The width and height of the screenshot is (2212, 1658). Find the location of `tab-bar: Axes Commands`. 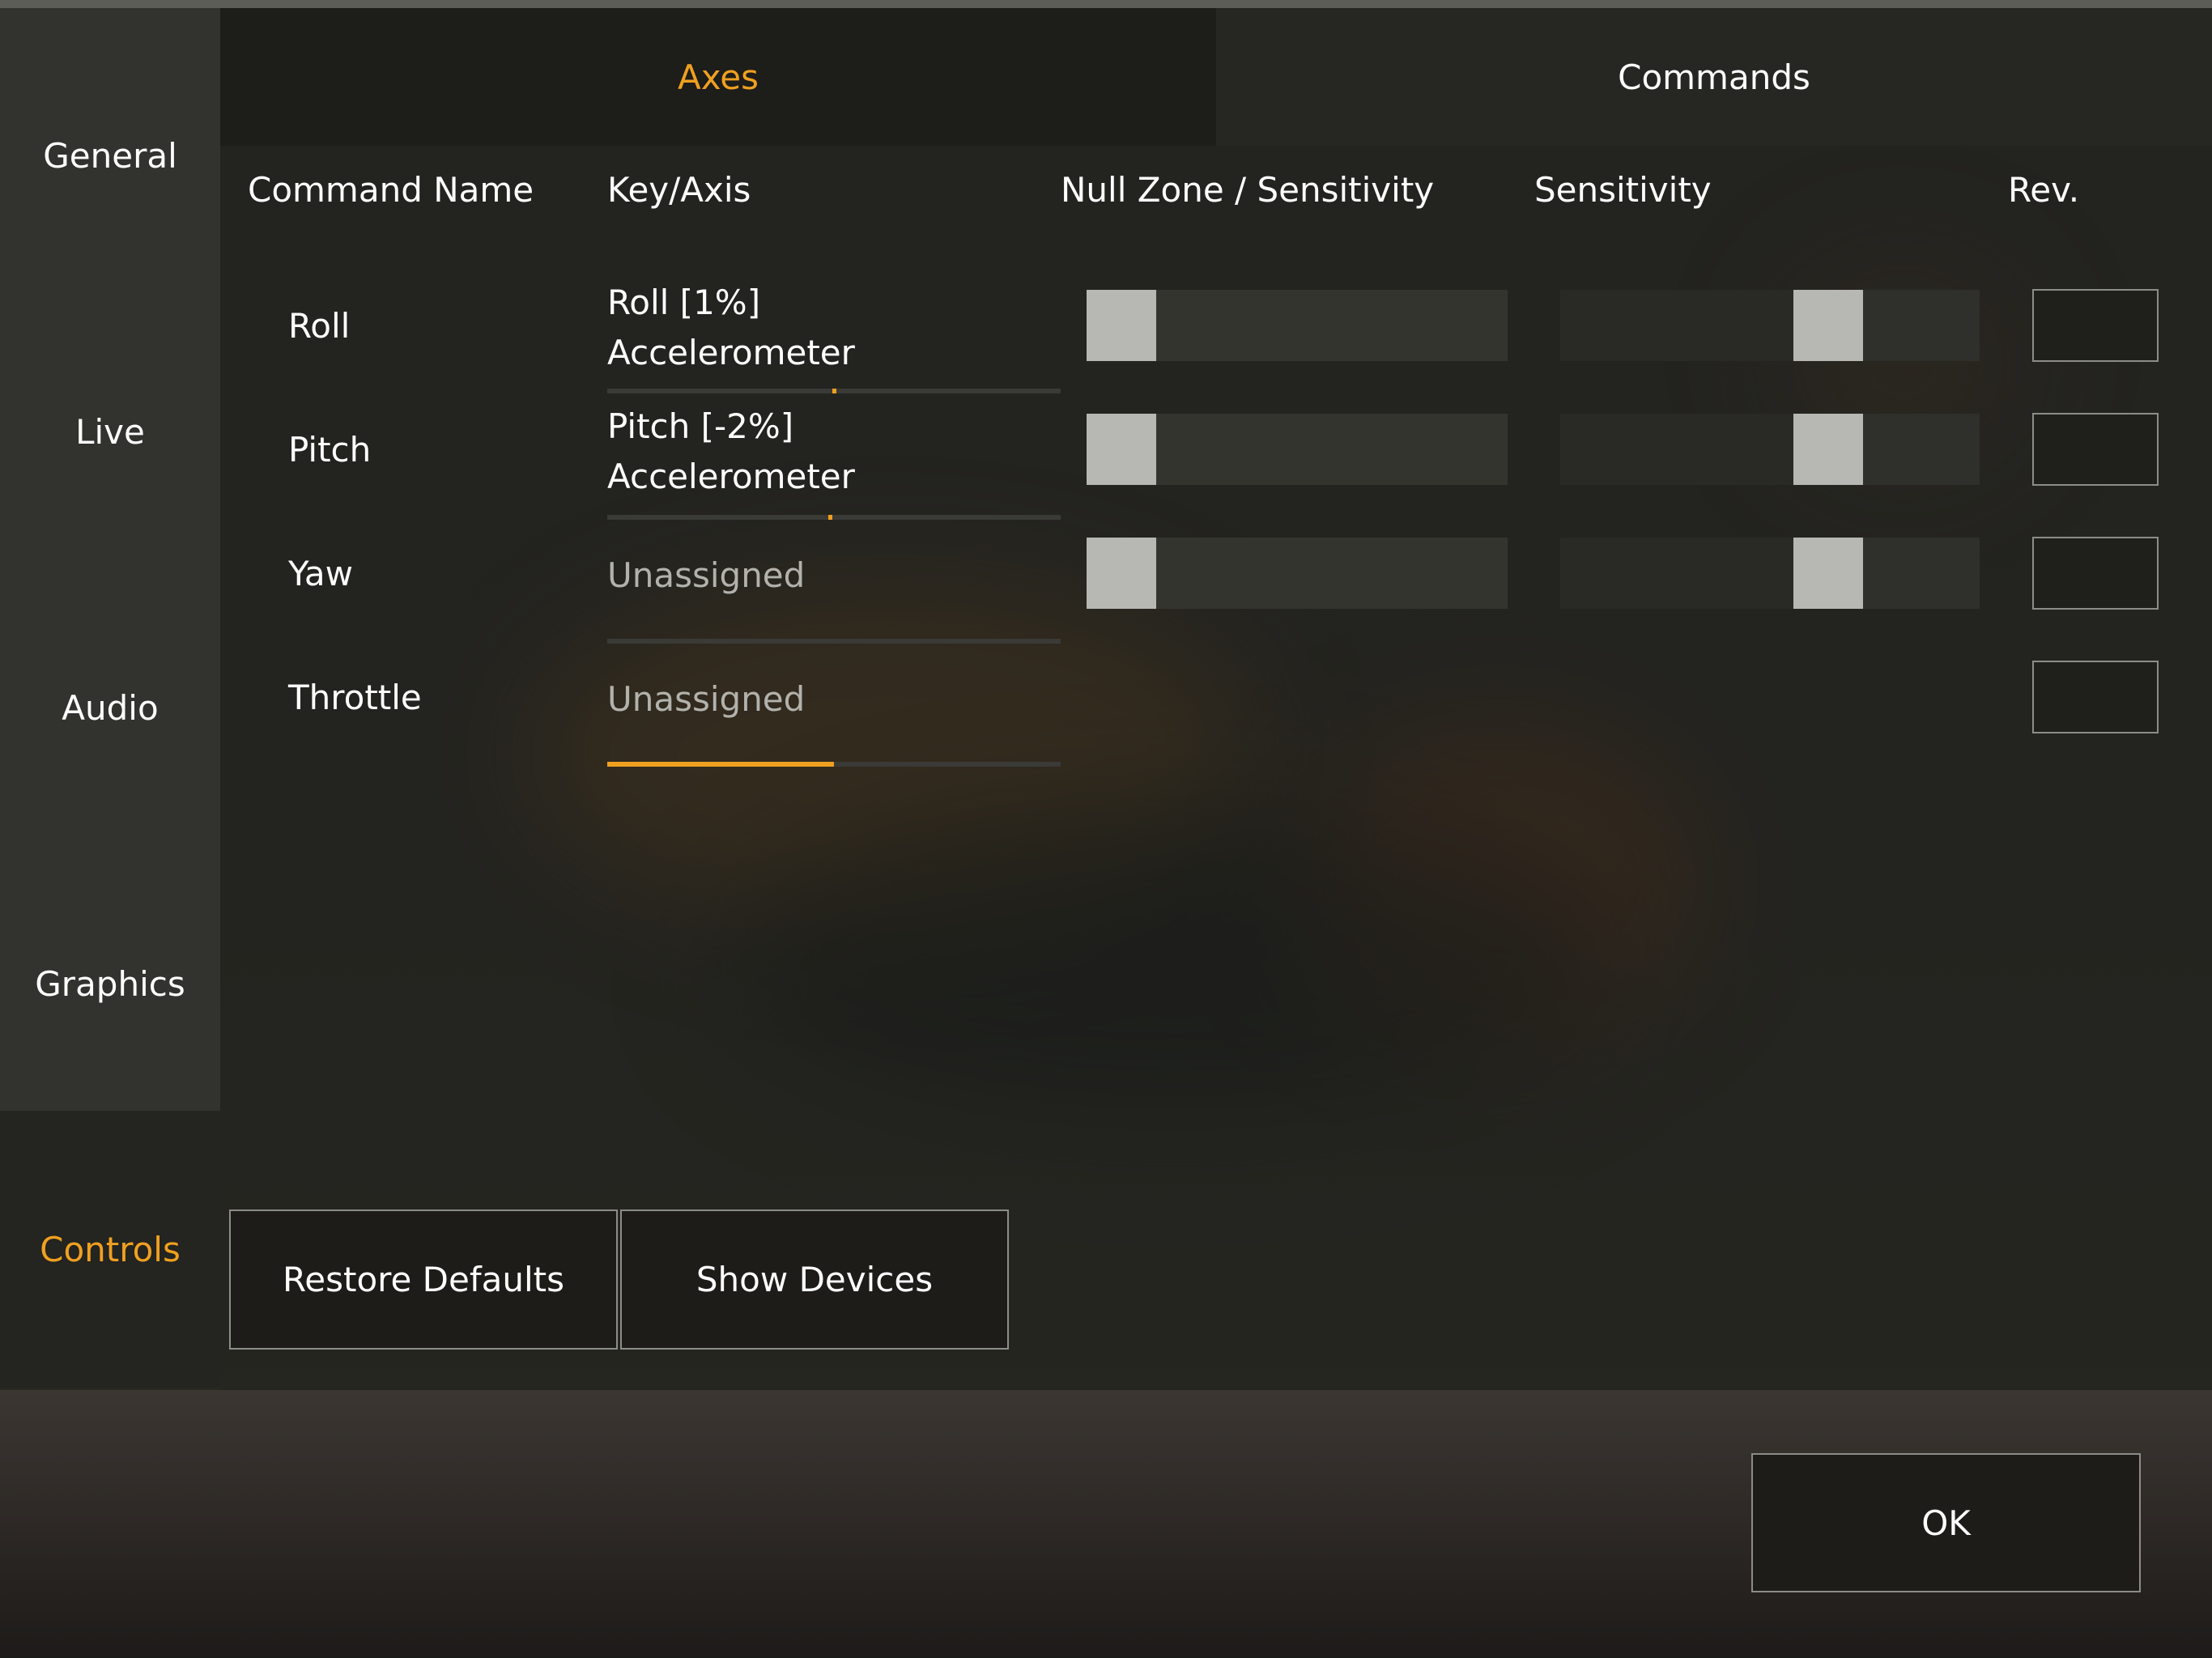

tab-bar: Axes Commands is located at coordinates (1216, 77).